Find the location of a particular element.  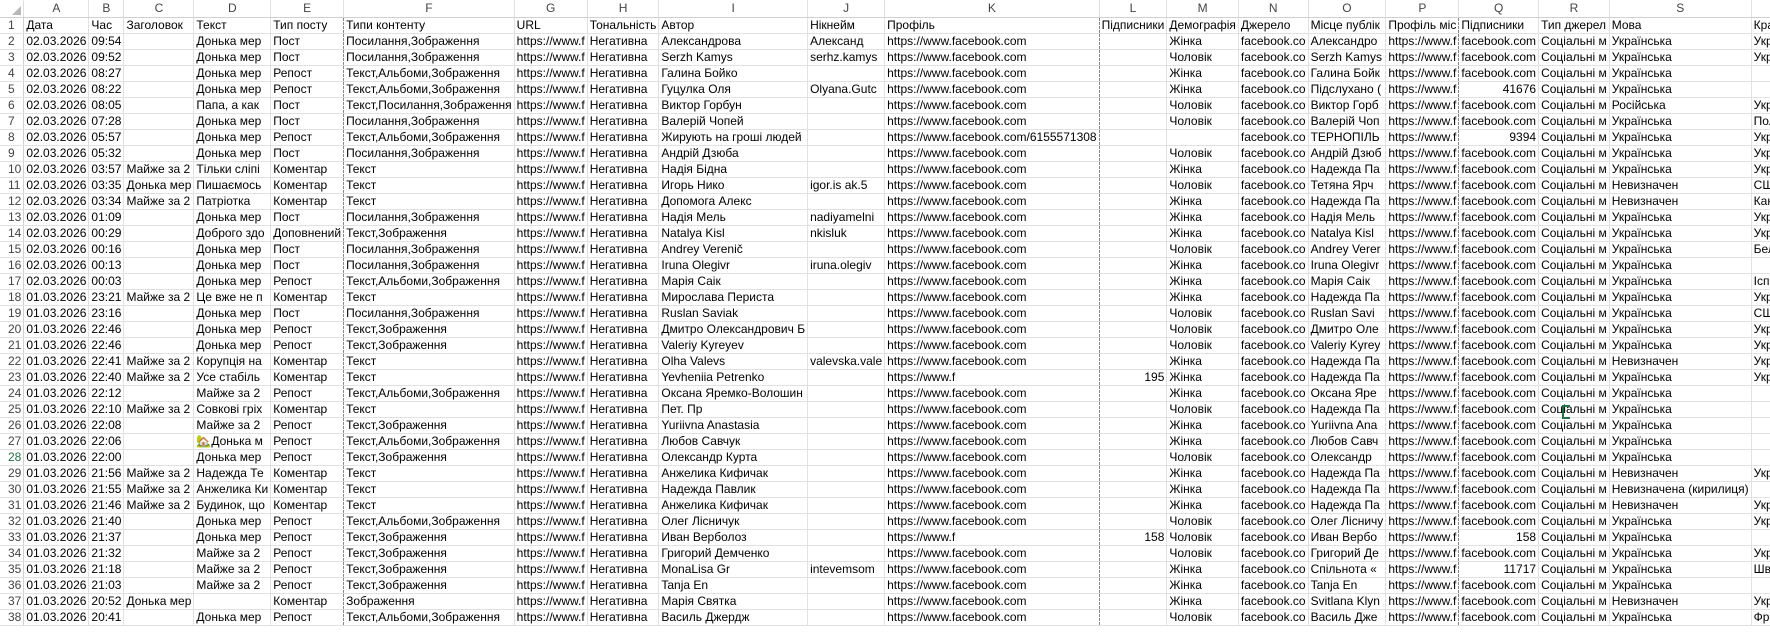

cell-h29: Негативна is located at coordinates (623, 473).